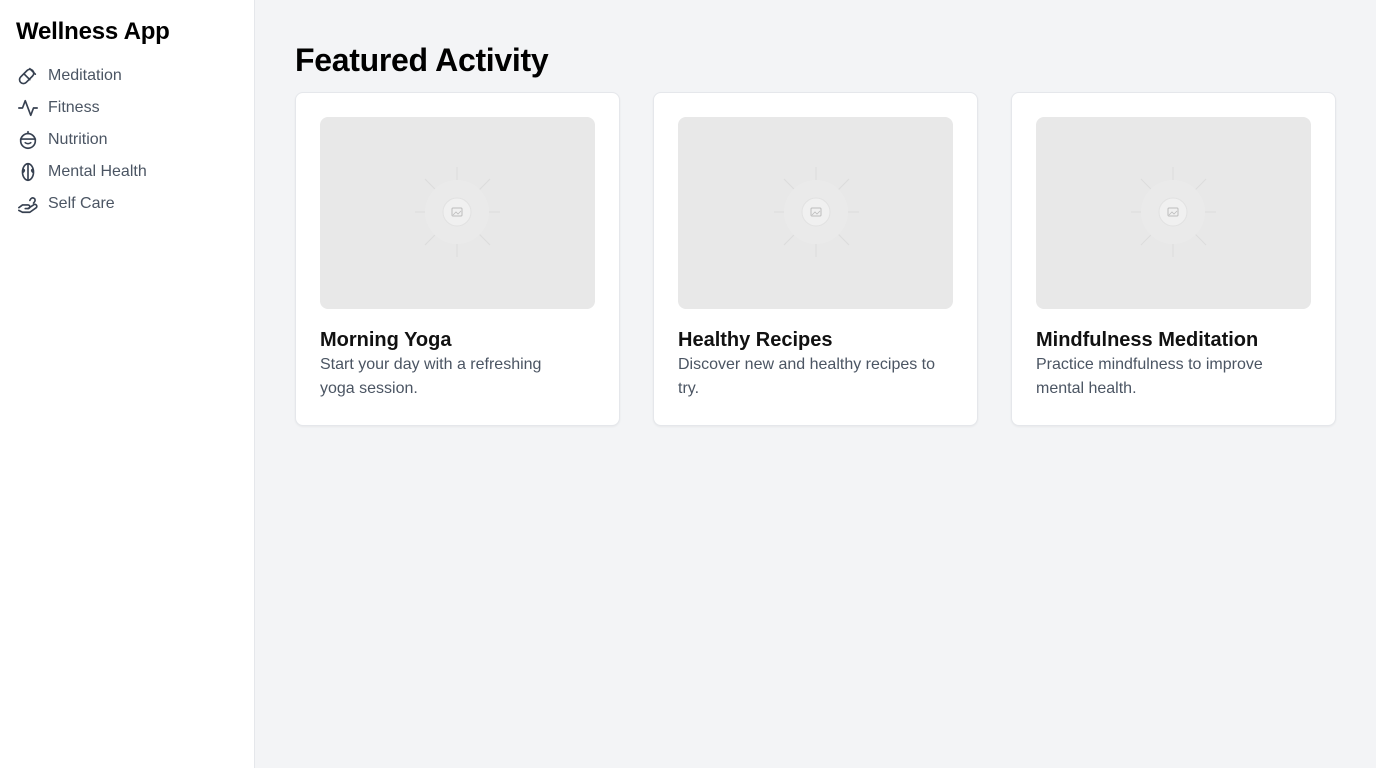 The height and width of the screenshot is (768, 1376). I want to click on sidebar-item-label: Mental Health, so click(97, 171).